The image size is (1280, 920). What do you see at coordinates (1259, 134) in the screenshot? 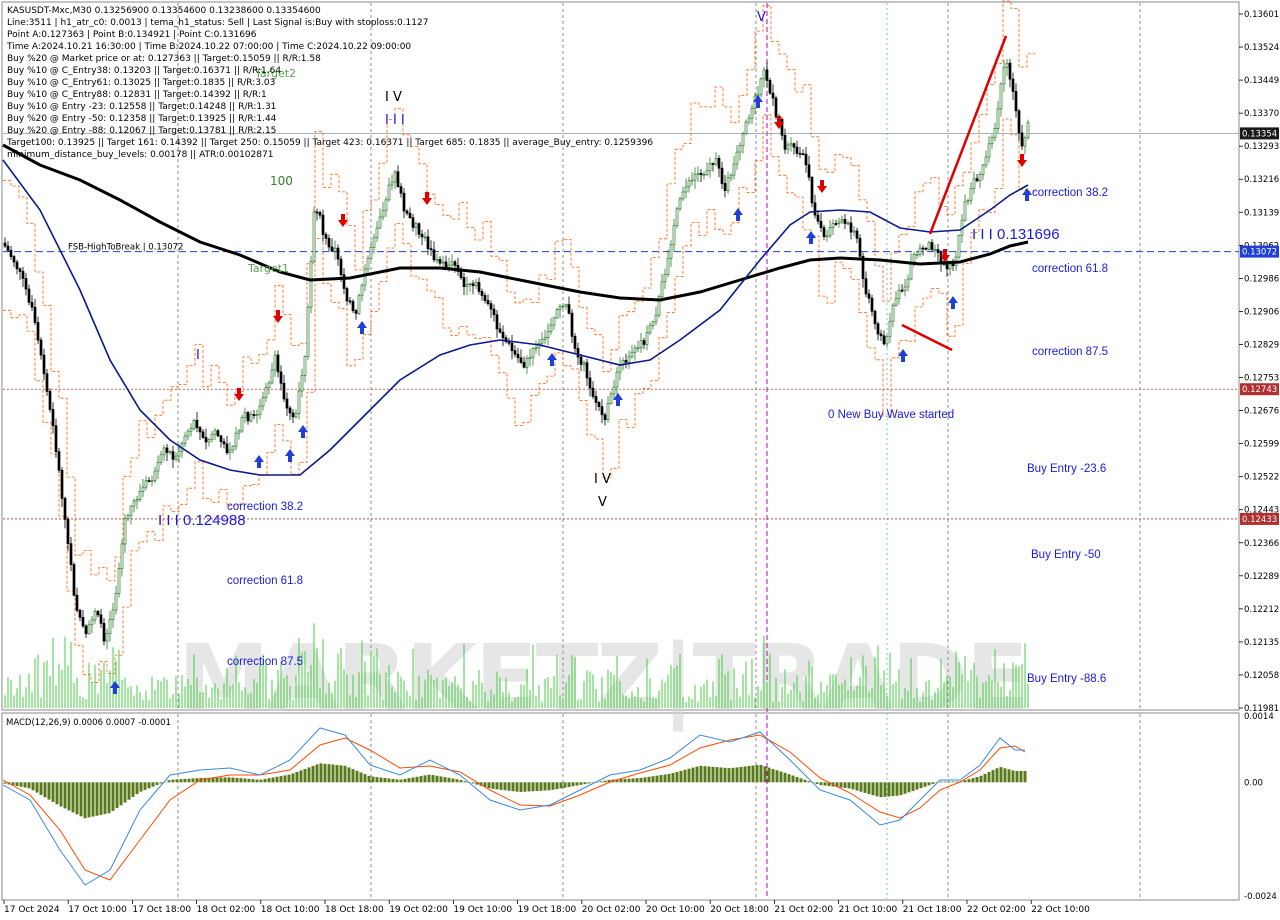
I see `price-tag-label-0: 0.13354` at bounding box center [1259, 134].